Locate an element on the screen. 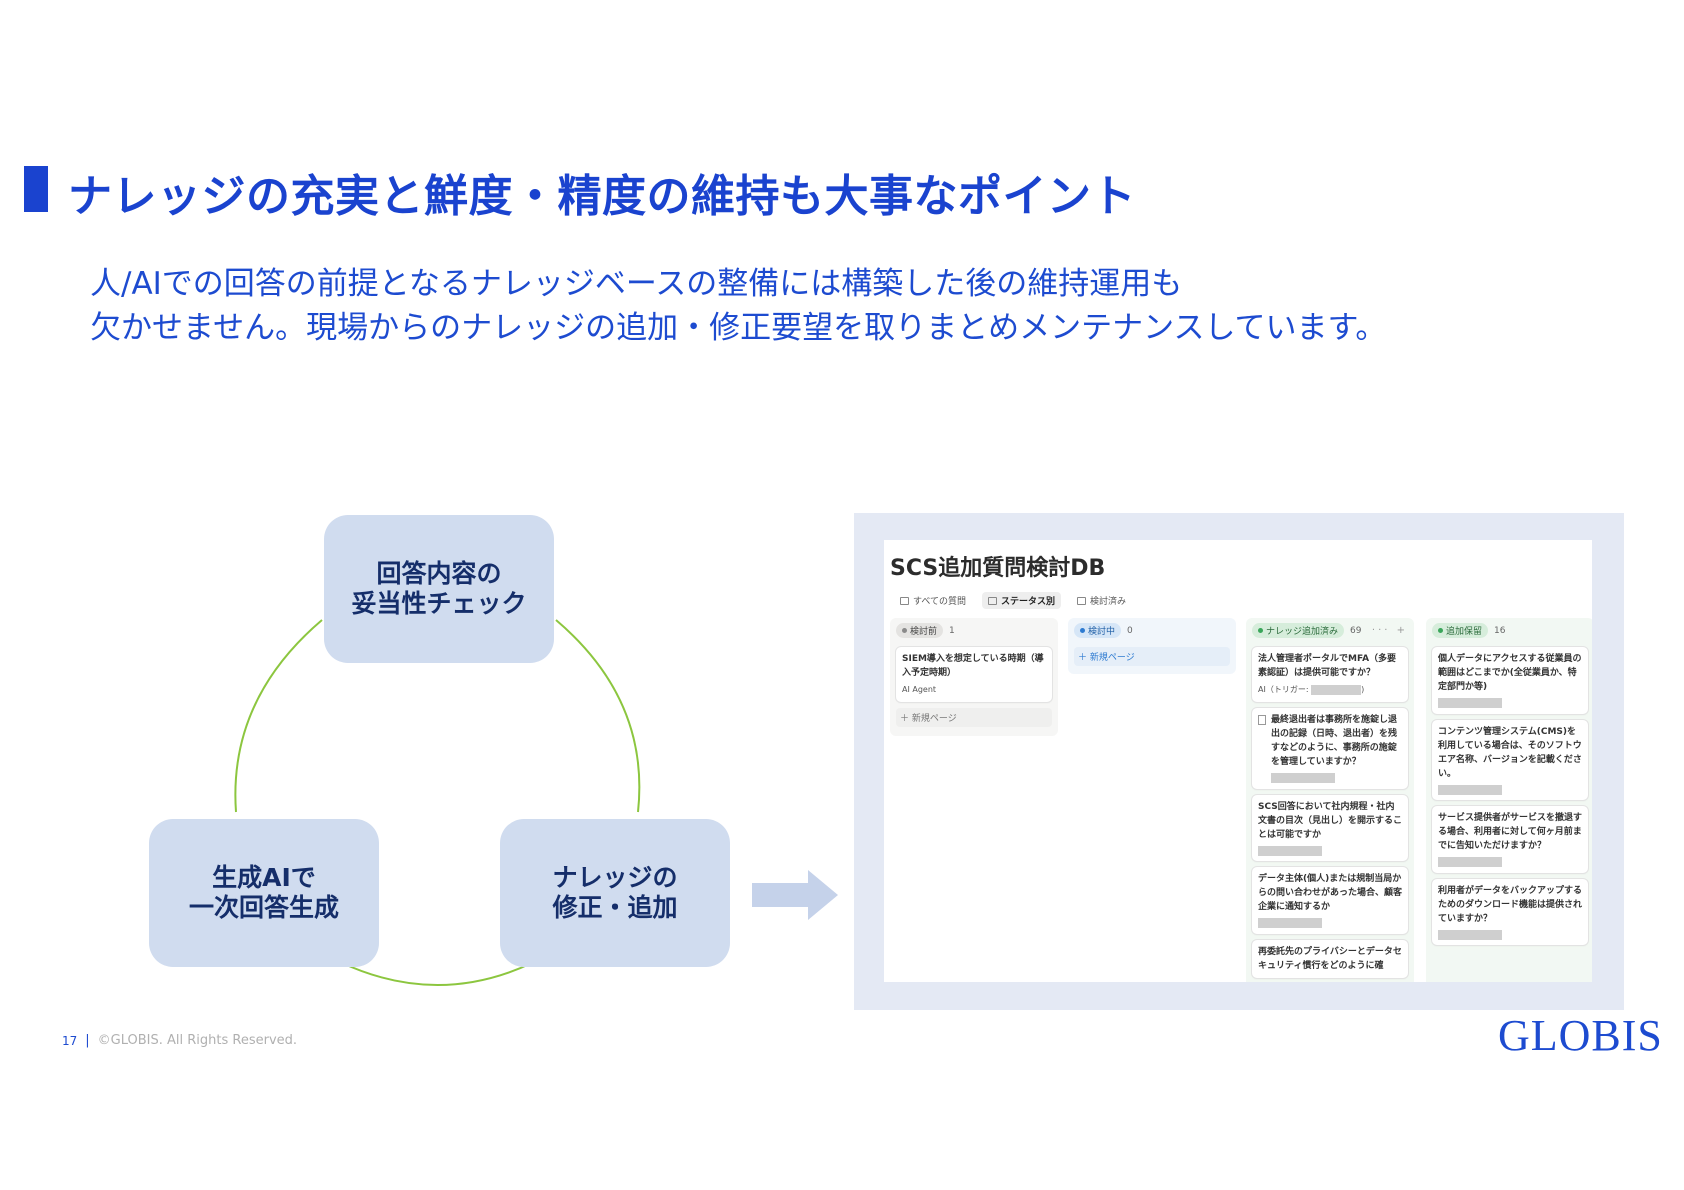 Image resolution: width=1684 pixels, height=1190 pixels. tab-by-status: ステータス別 is located at coordinates (1022, 600).